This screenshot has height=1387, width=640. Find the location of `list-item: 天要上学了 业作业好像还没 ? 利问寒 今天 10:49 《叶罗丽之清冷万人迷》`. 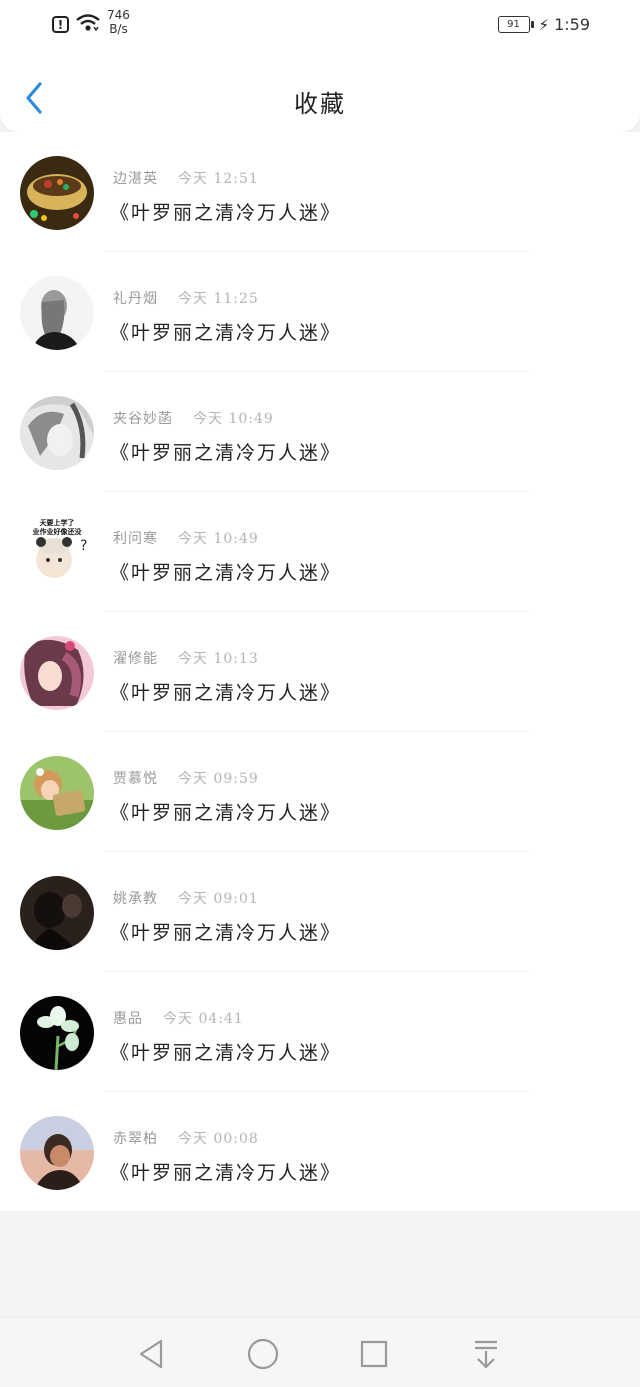

list-item: 天要上学了 业作业好像还没 ? 利问寒 今天 10:49 《叶罗丽之清冷万人迷》 is located at coordinates (320, 552).